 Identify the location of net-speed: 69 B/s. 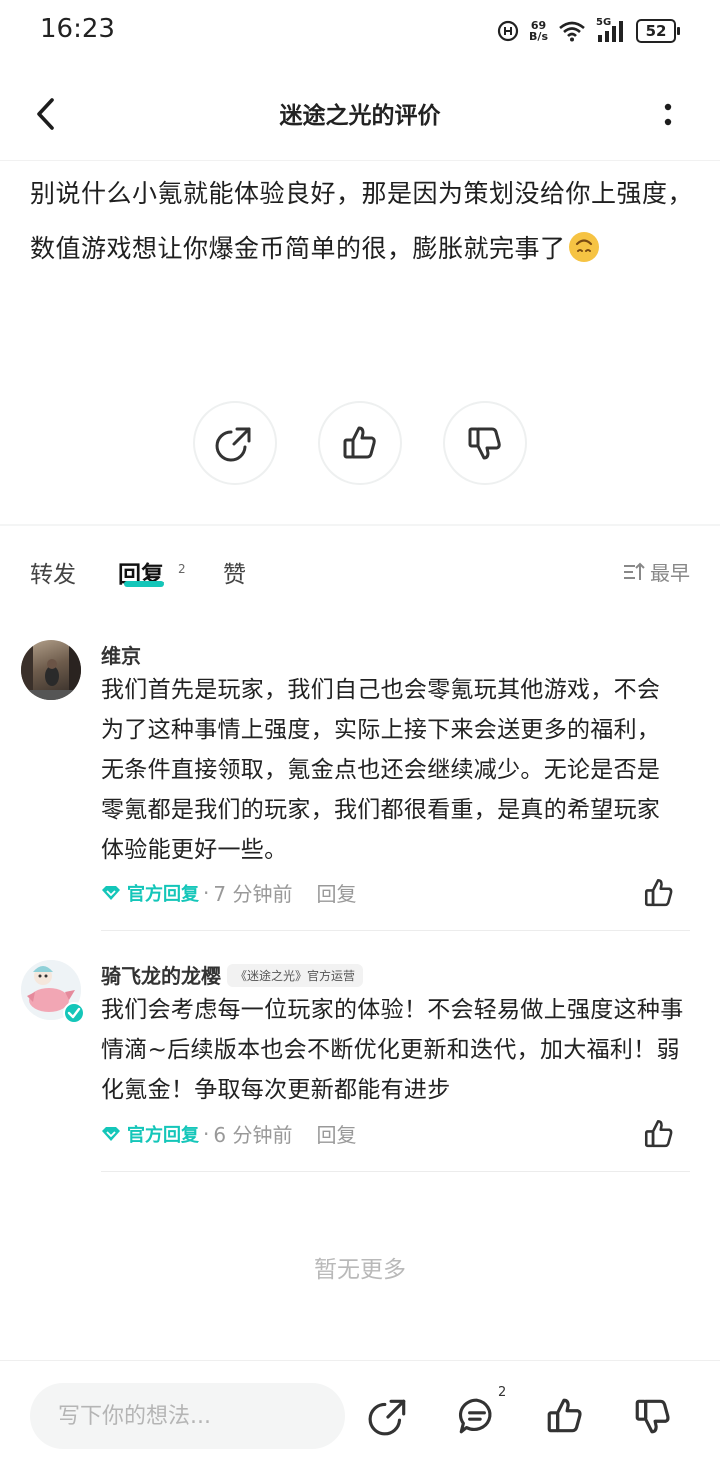
(538, 31).